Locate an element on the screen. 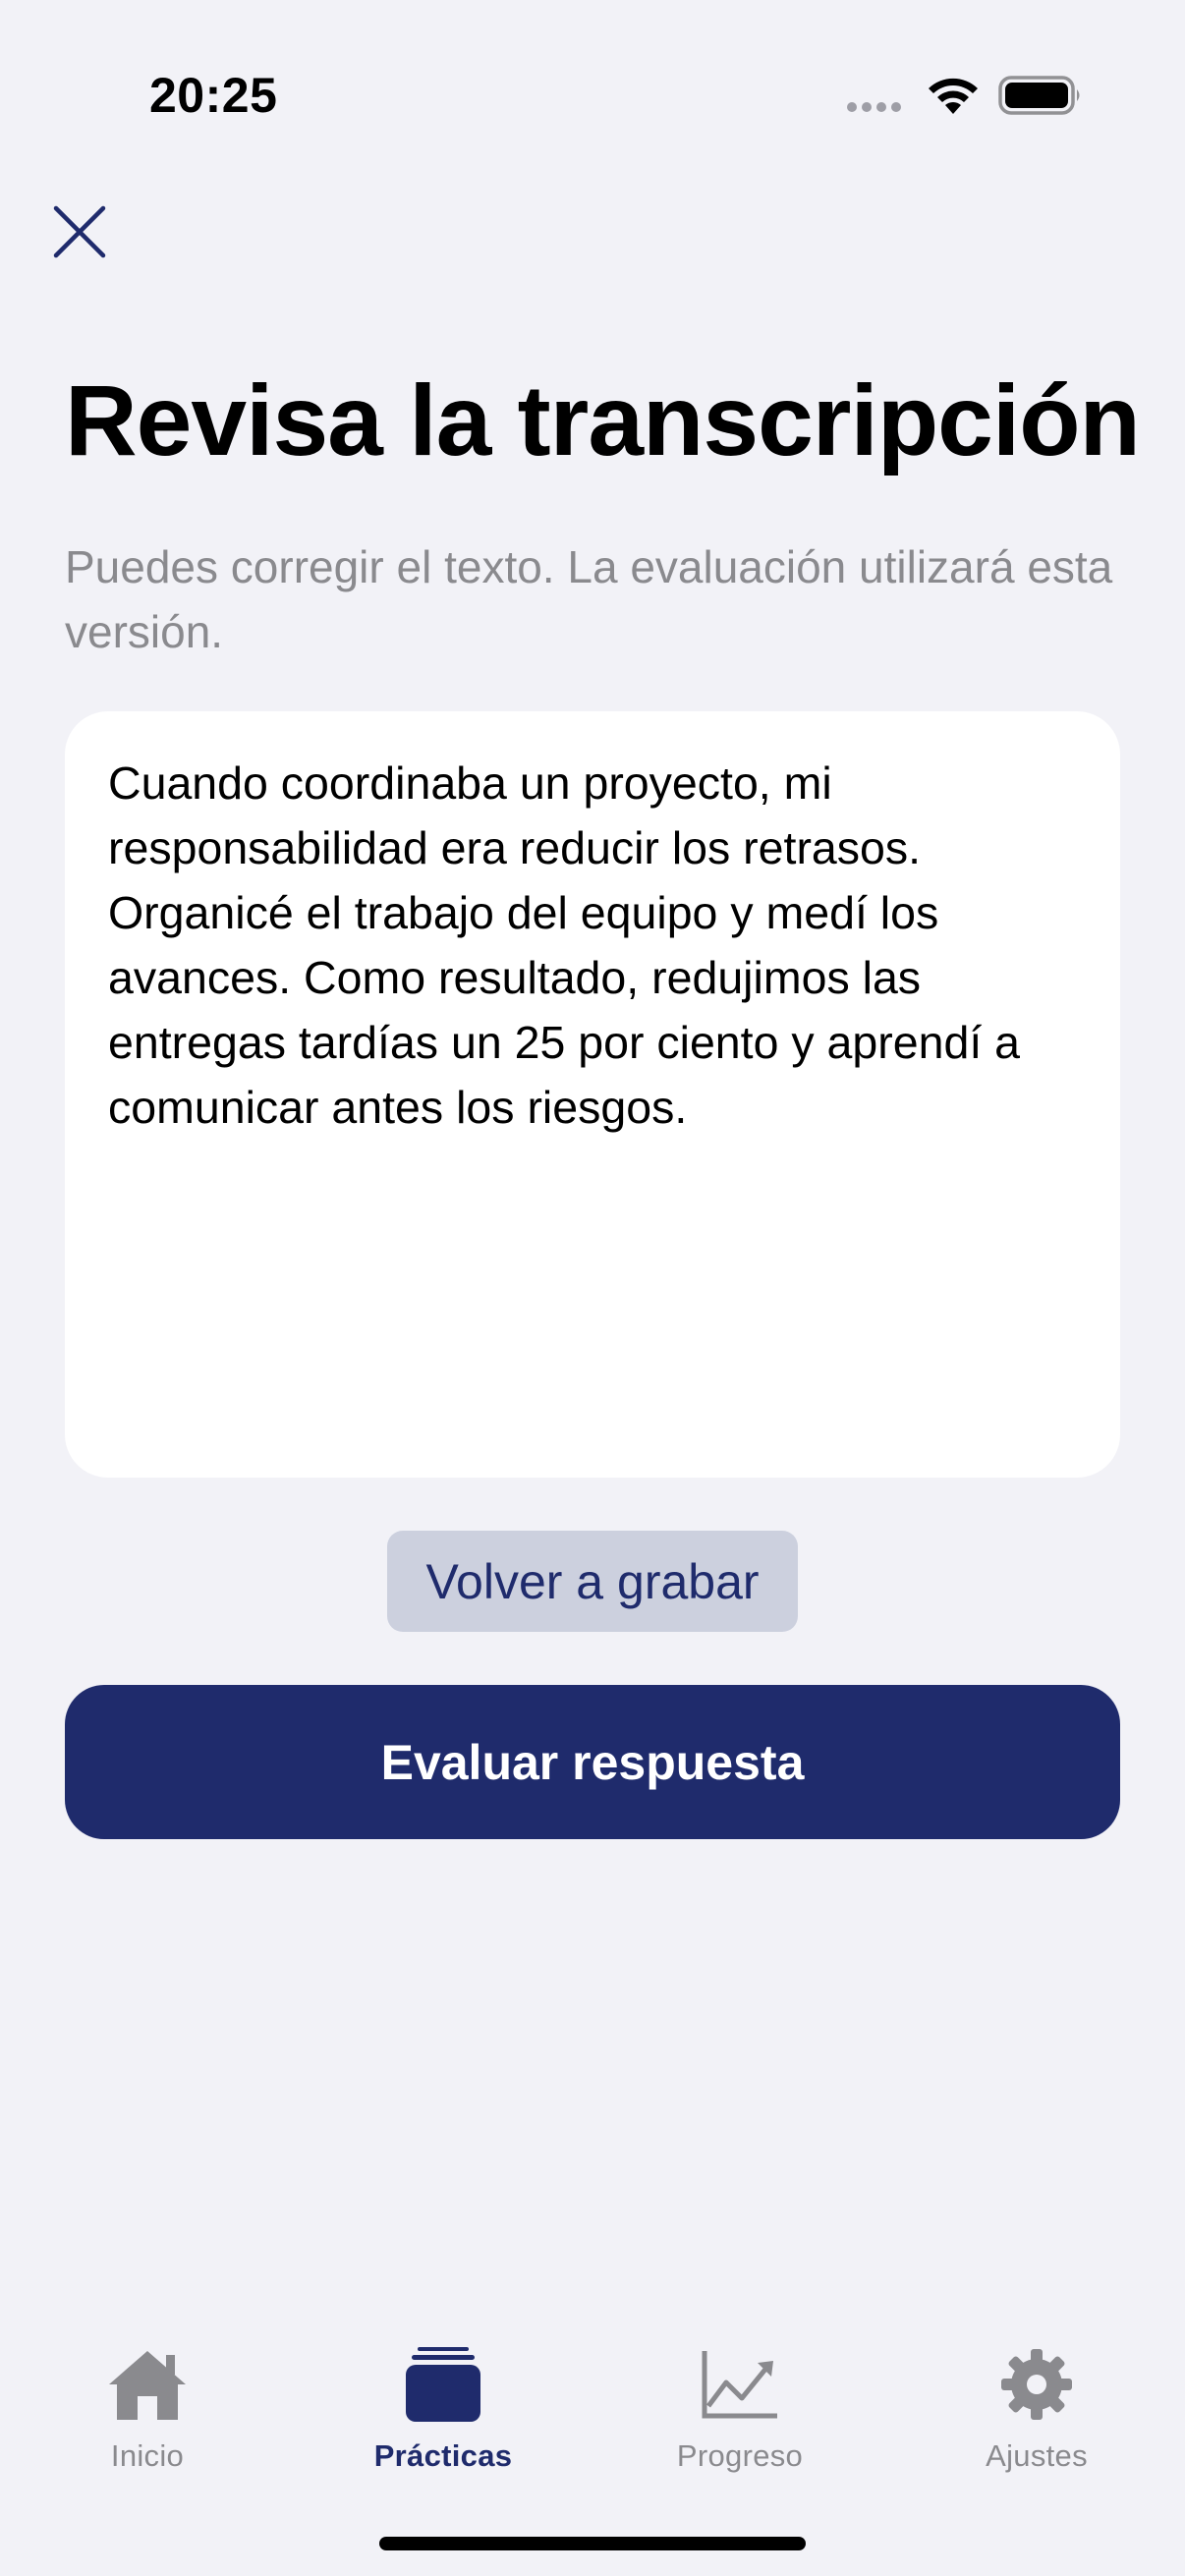 Image resolution: width=1185 pixels, height=2576 pixels. tab-ajustes: Ajustes is located at coordinates (1037, 2414).